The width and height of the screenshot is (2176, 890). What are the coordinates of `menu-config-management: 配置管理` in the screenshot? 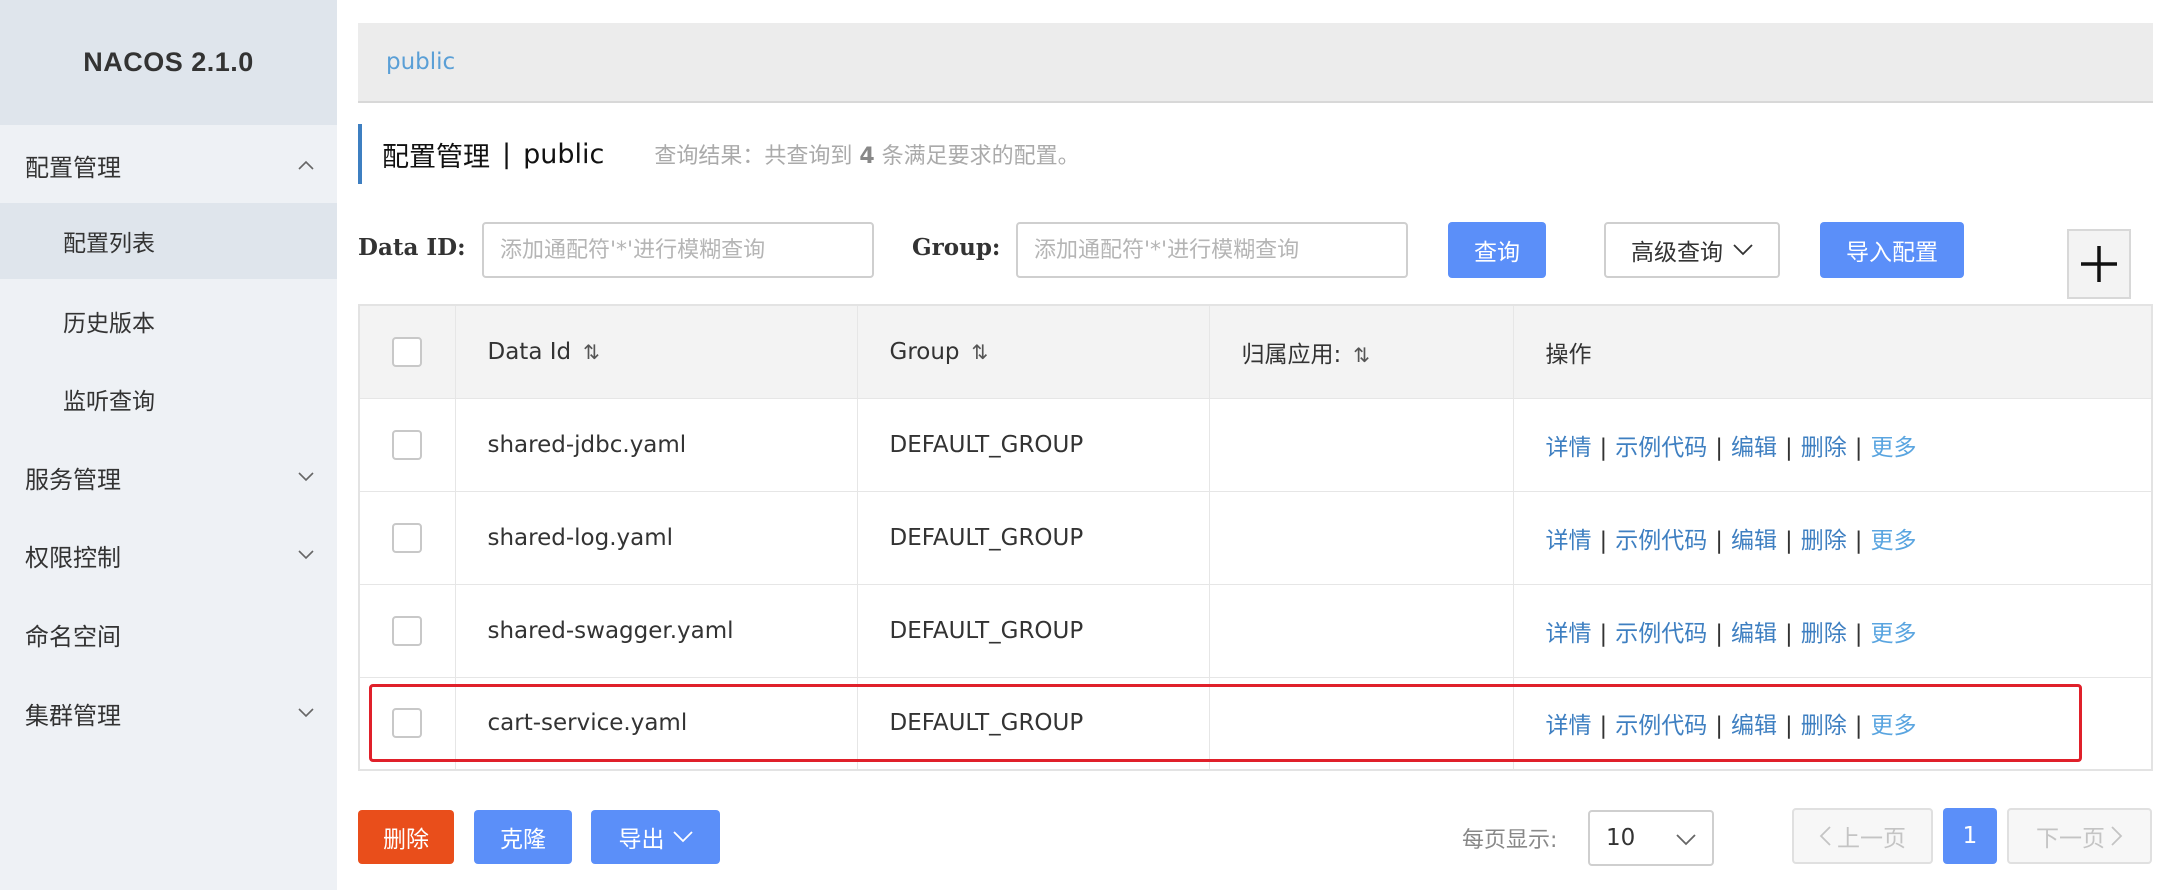 It's located at (168, 165).